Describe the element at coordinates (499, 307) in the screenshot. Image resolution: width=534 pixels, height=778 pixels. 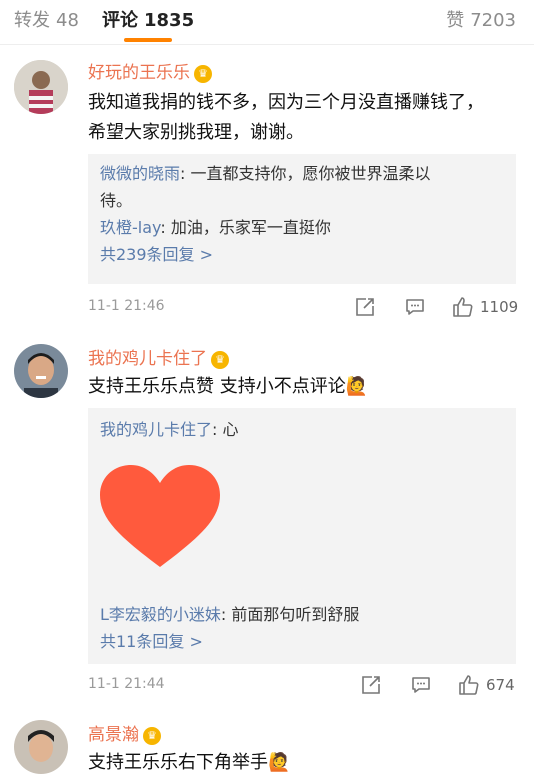
I see `like-count: 1109` at that location.